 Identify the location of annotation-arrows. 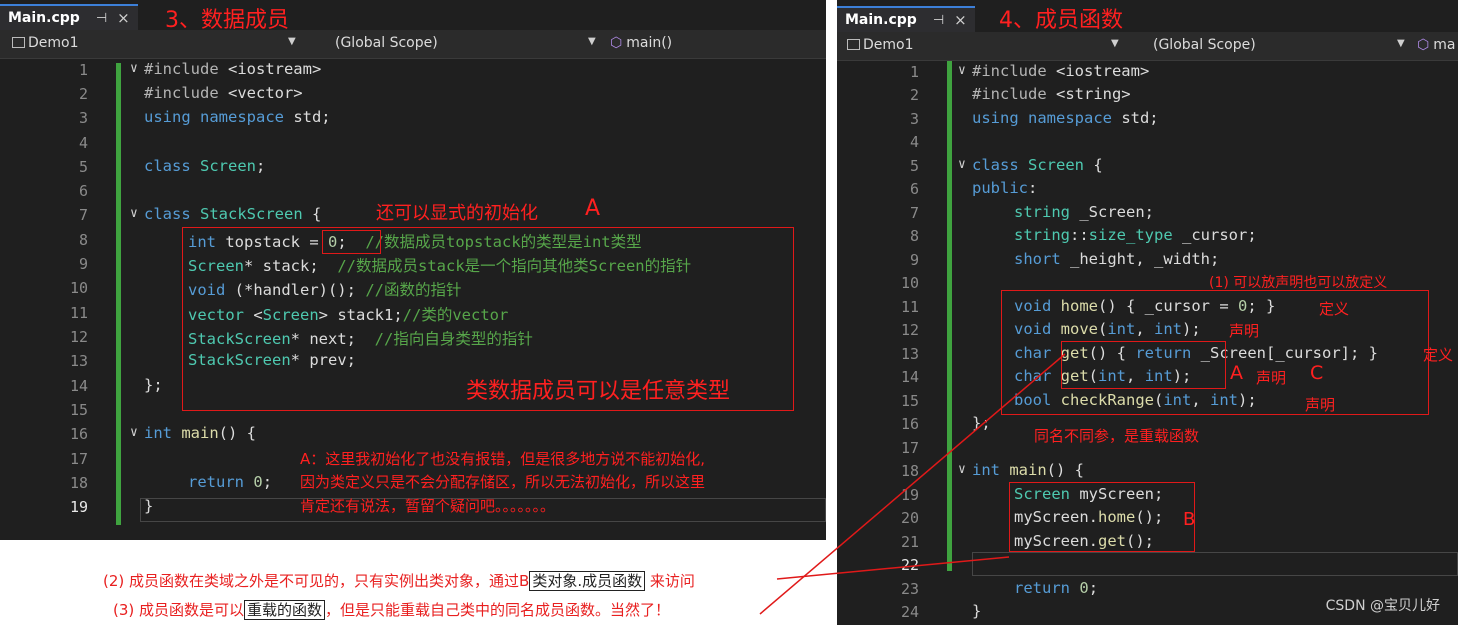
(912, 484).